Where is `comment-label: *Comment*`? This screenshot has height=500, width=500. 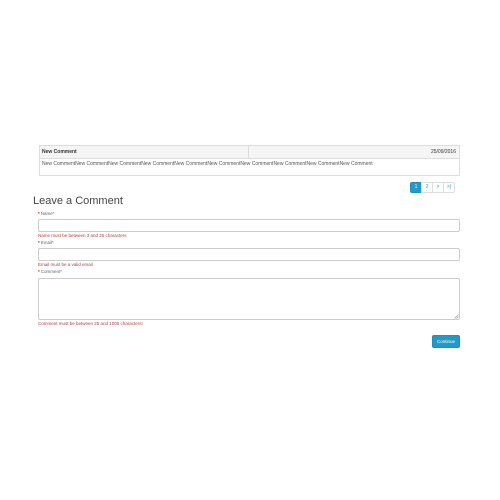
comment-label: *Comment* is located at coordinates (50, 272).